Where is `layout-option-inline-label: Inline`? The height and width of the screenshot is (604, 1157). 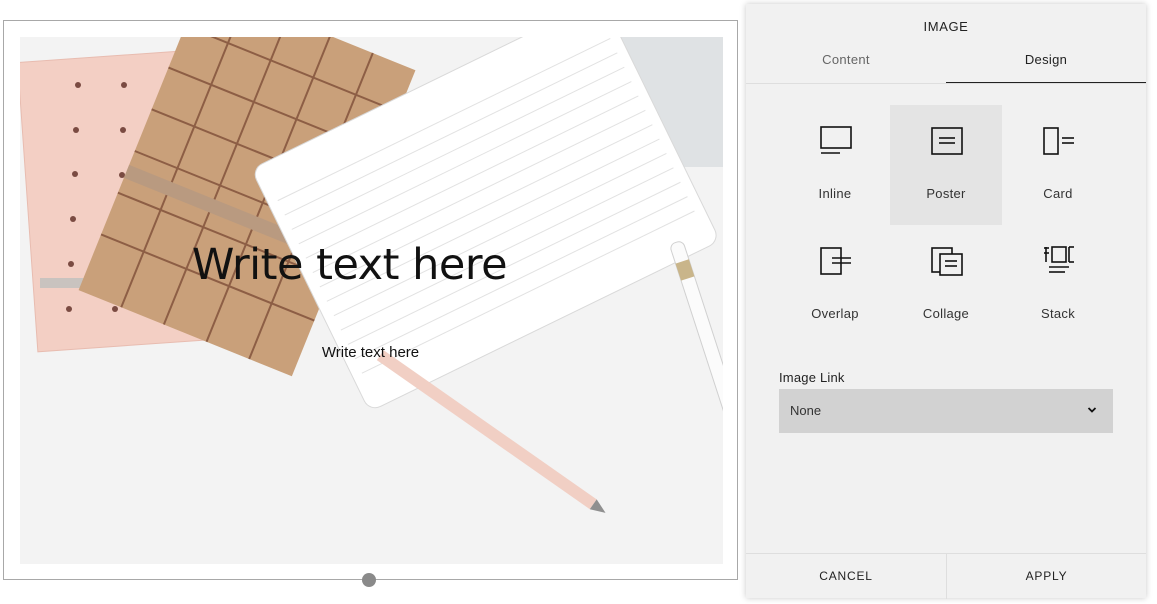 layout-option-inline-label: Inline is located at coordinates (835, 193).